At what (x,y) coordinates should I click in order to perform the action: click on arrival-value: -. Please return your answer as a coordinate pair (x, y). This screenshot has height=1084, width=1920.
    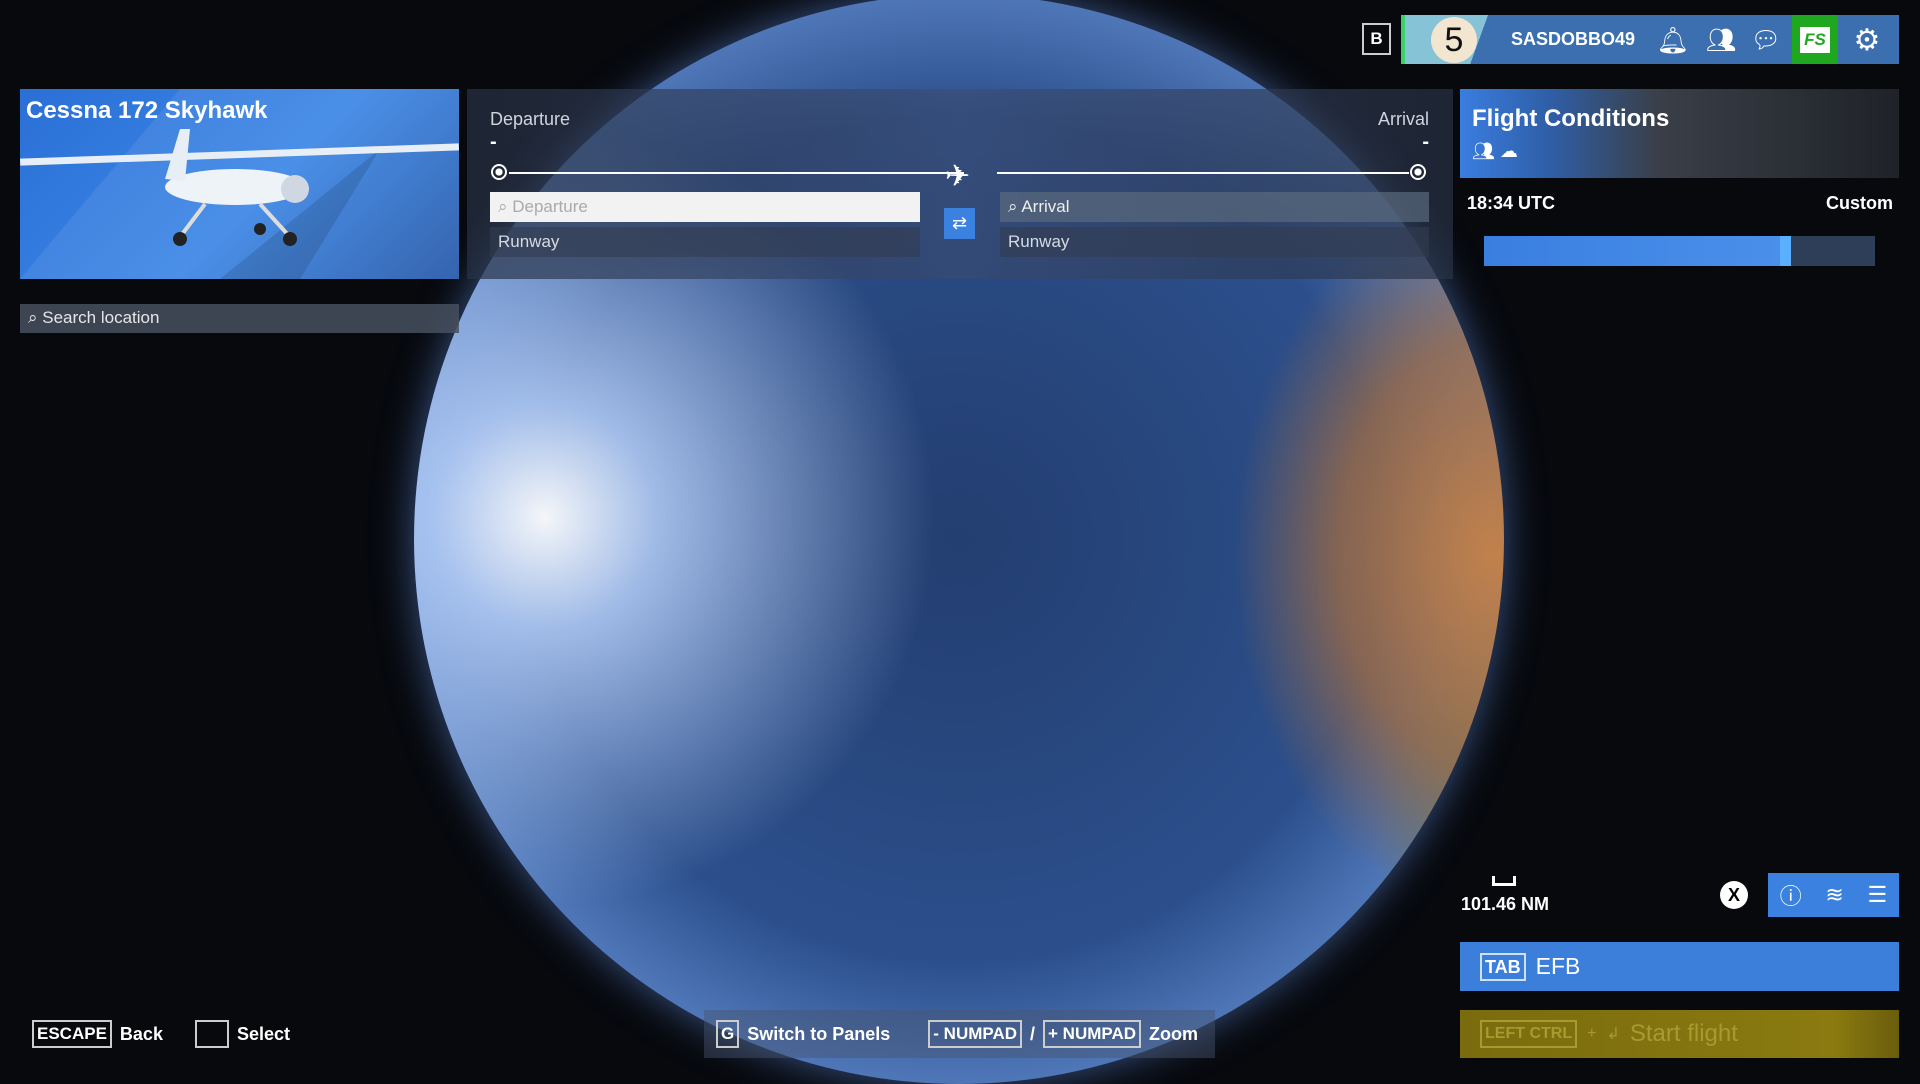
    Looking at the image, I should click on (1425, 142).